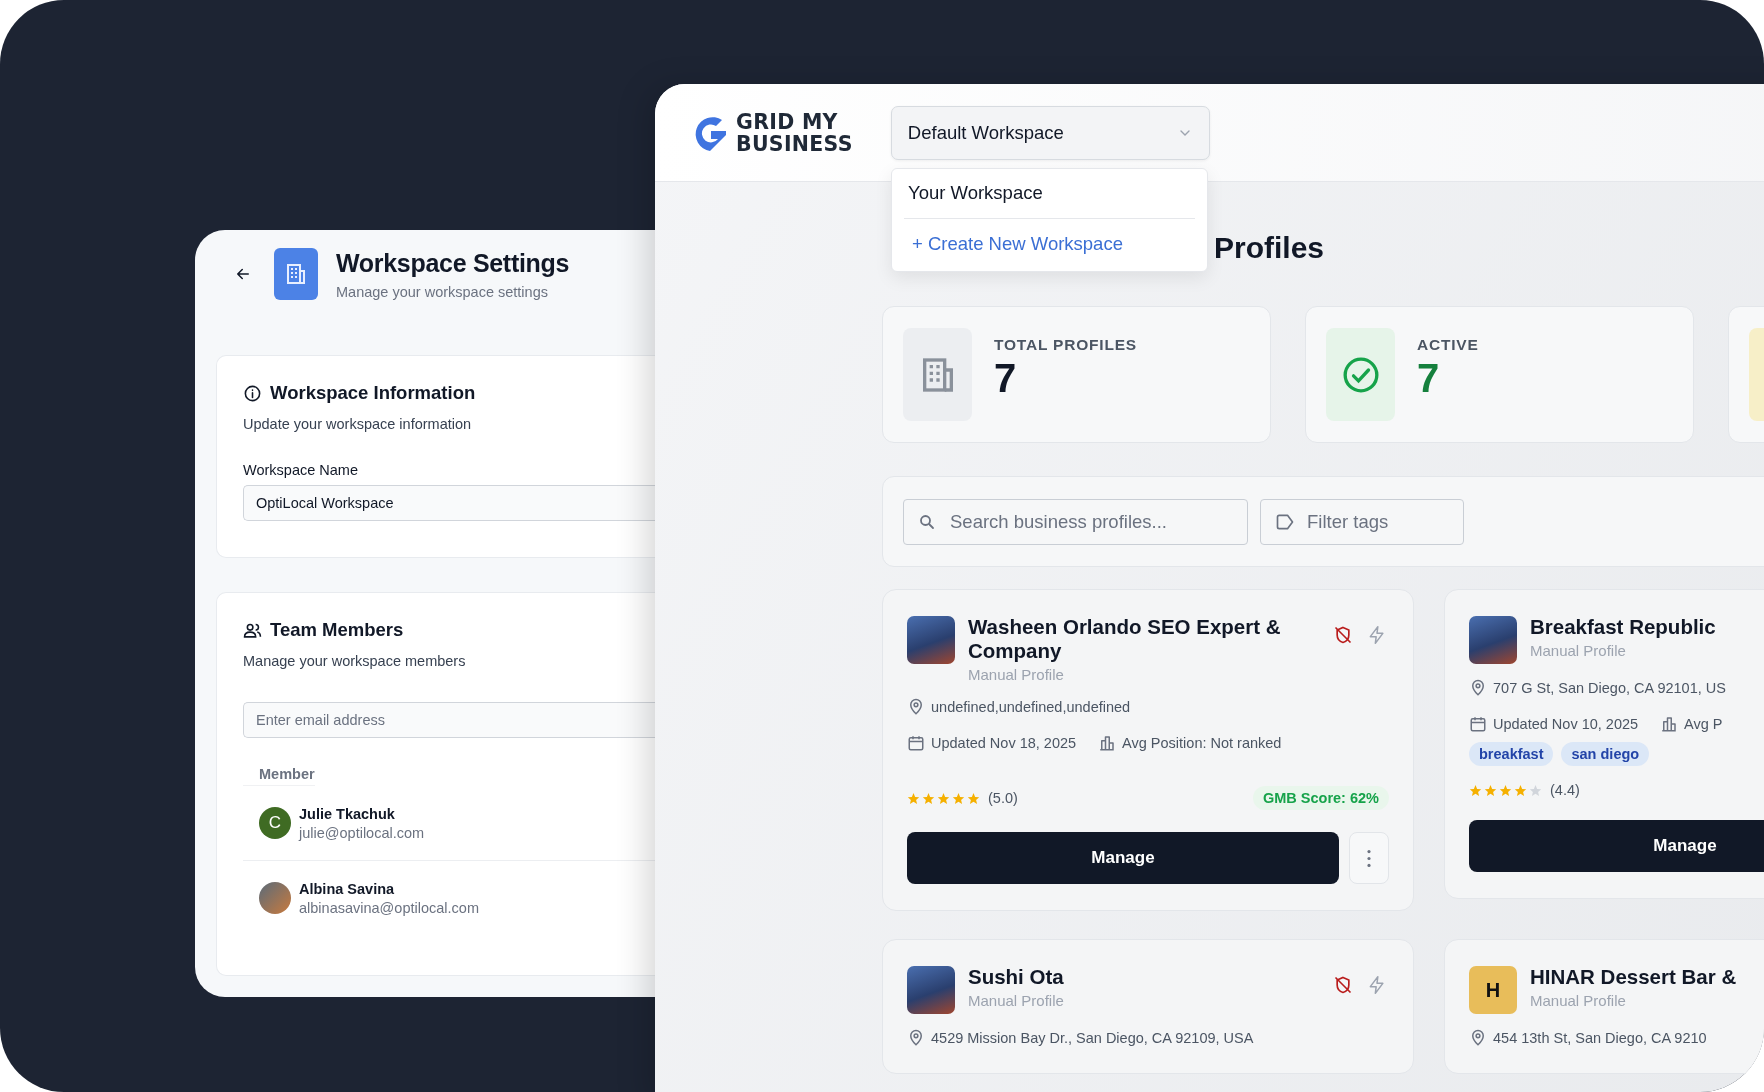 Image resolution: width=1764 pixels, height=1092 pixels. I want to click on search-icon, so click(927, 521).